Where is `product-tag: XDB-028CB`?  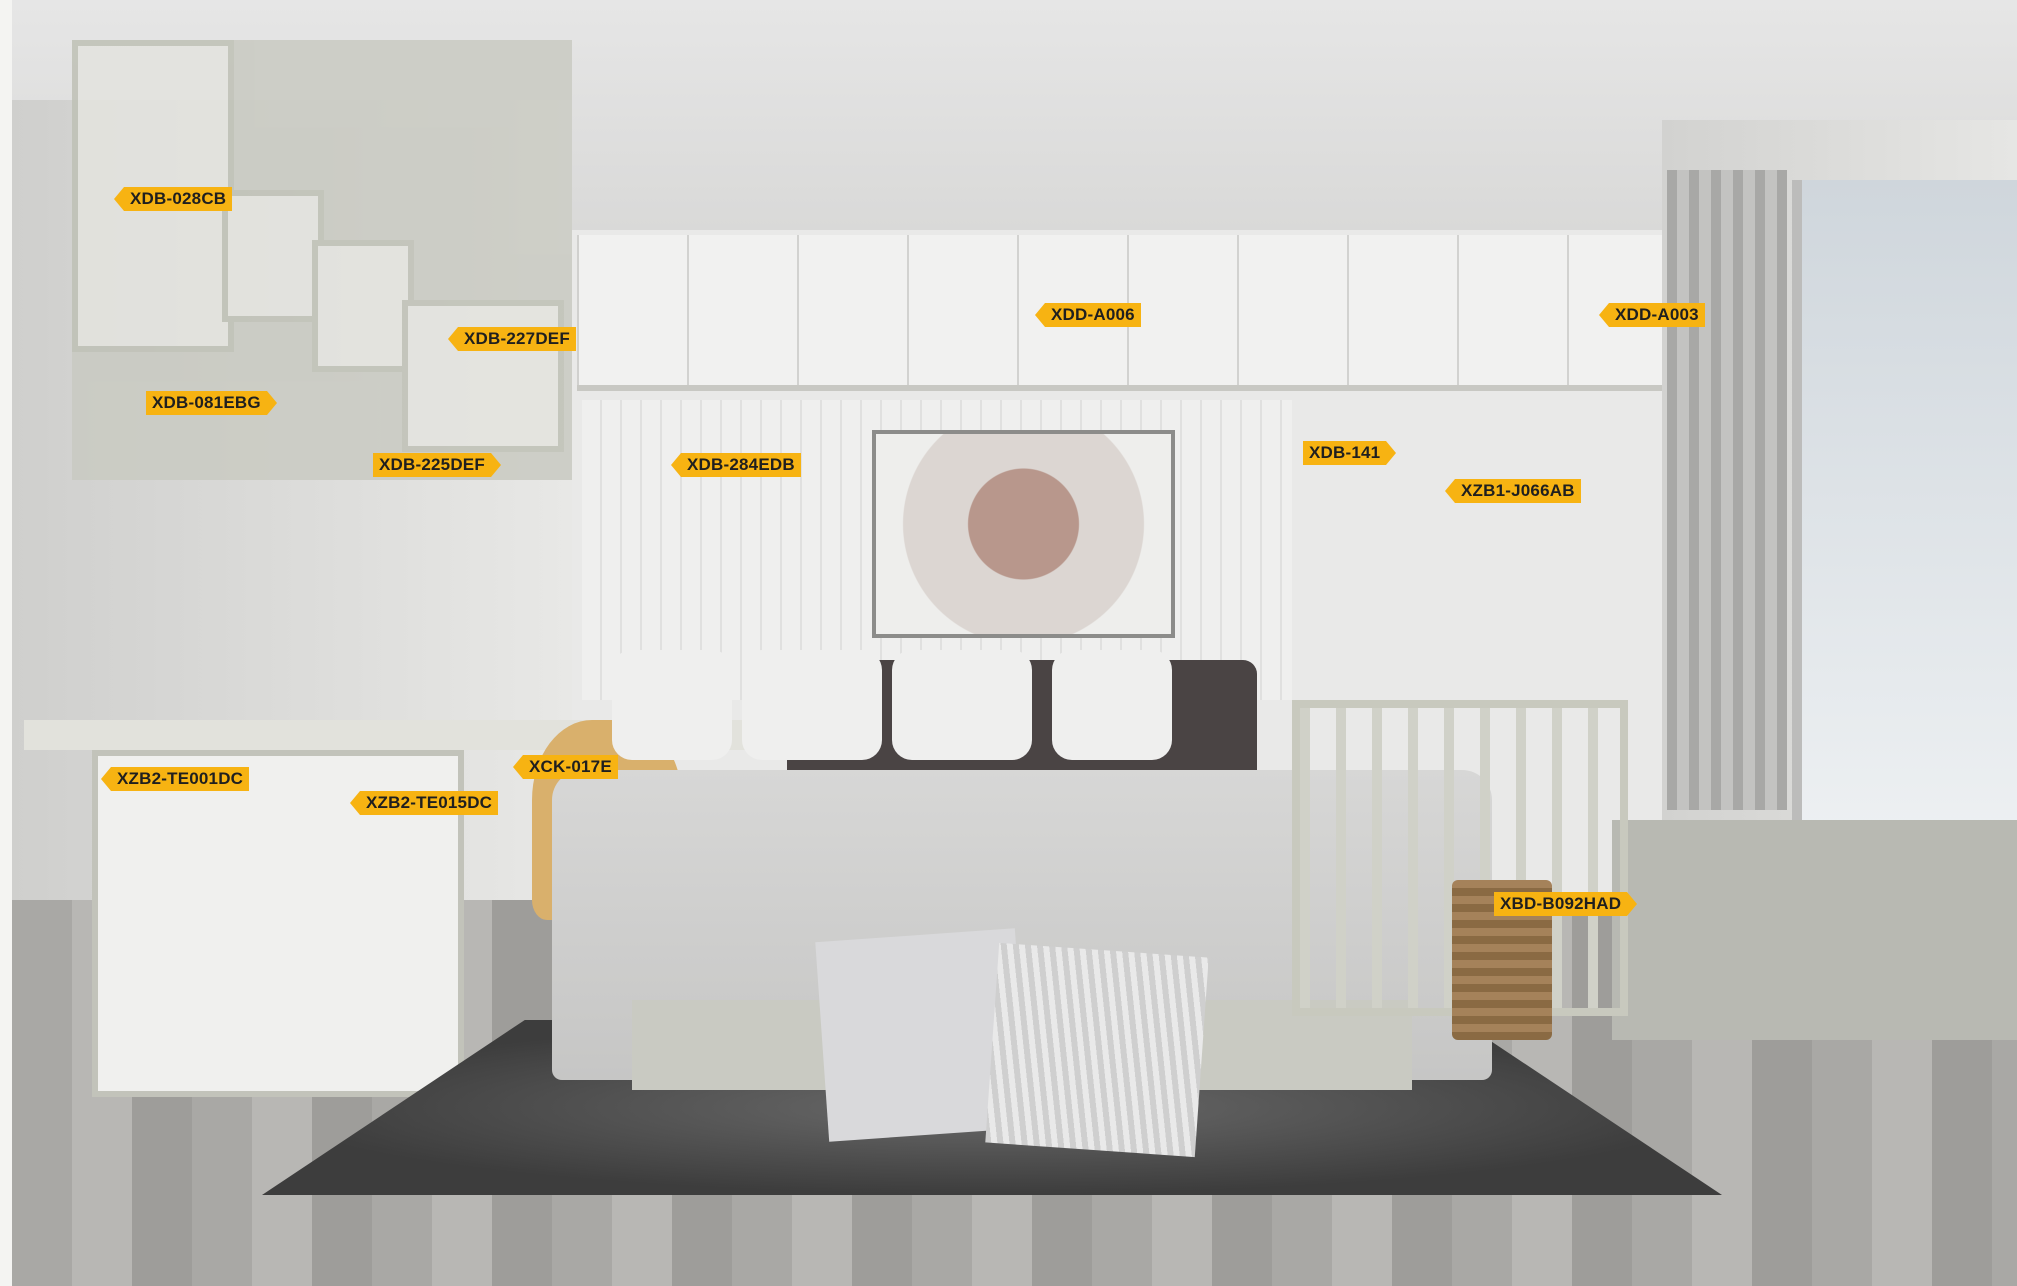 product-tag: XDB-028CB is located at coordinates (173, 199).